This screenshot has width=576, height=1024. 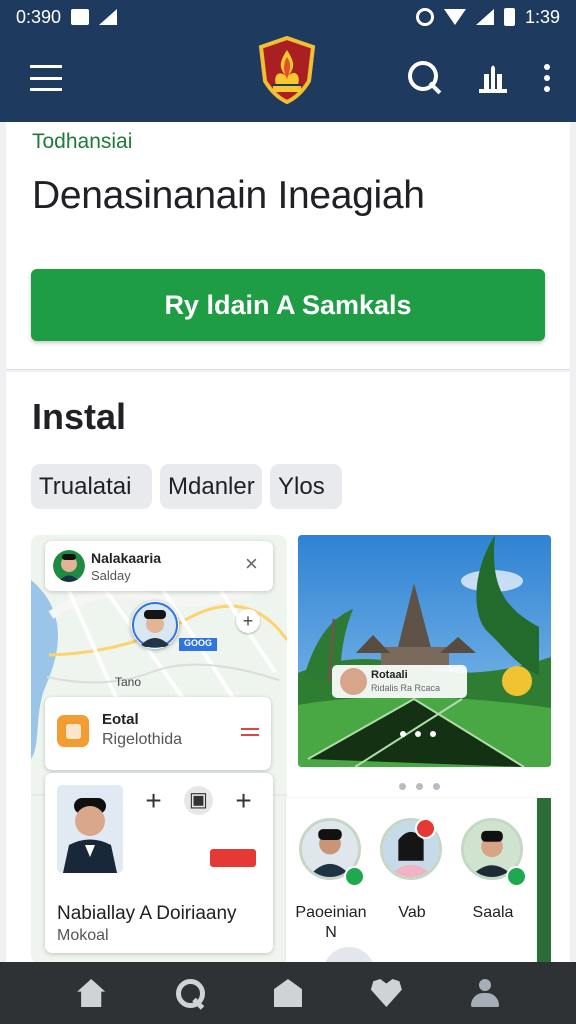 What do you see at coordinates (542, 16) in the screenshot?
I see `status-time: 1:39` at bounding box center [542, 16].